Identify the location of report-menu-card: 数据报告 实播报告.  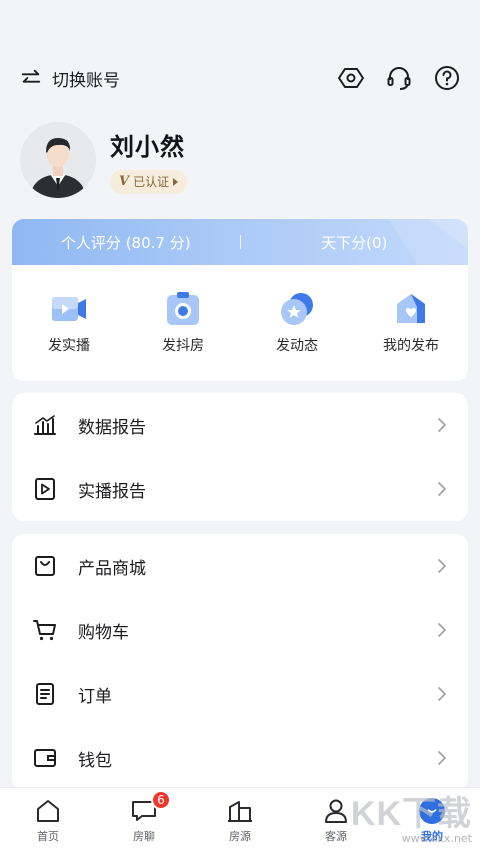
(240, 457).